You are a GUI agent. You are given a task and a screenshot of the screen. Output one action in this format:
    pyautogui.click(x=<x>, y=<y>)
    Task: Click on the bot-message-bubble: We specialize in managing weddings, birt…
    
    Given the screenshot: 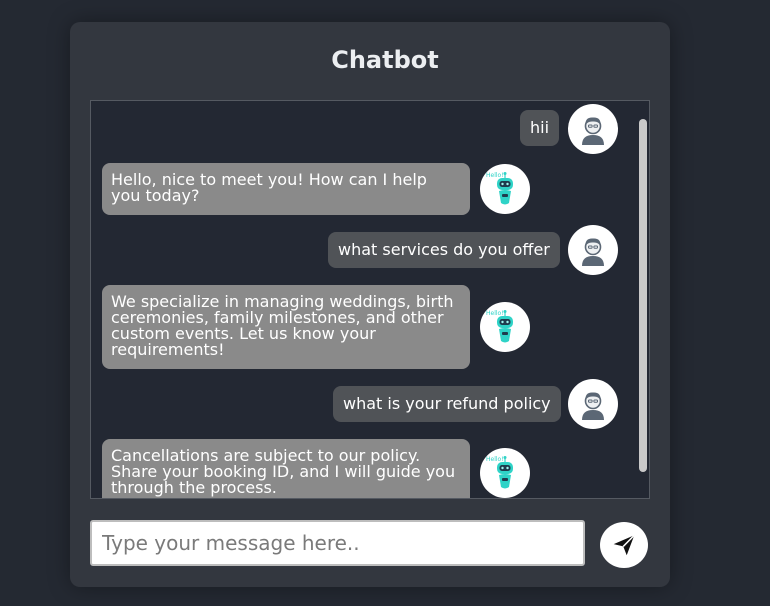 What is the action you would take?
    pyautogui.click(x=286, y=327)
    